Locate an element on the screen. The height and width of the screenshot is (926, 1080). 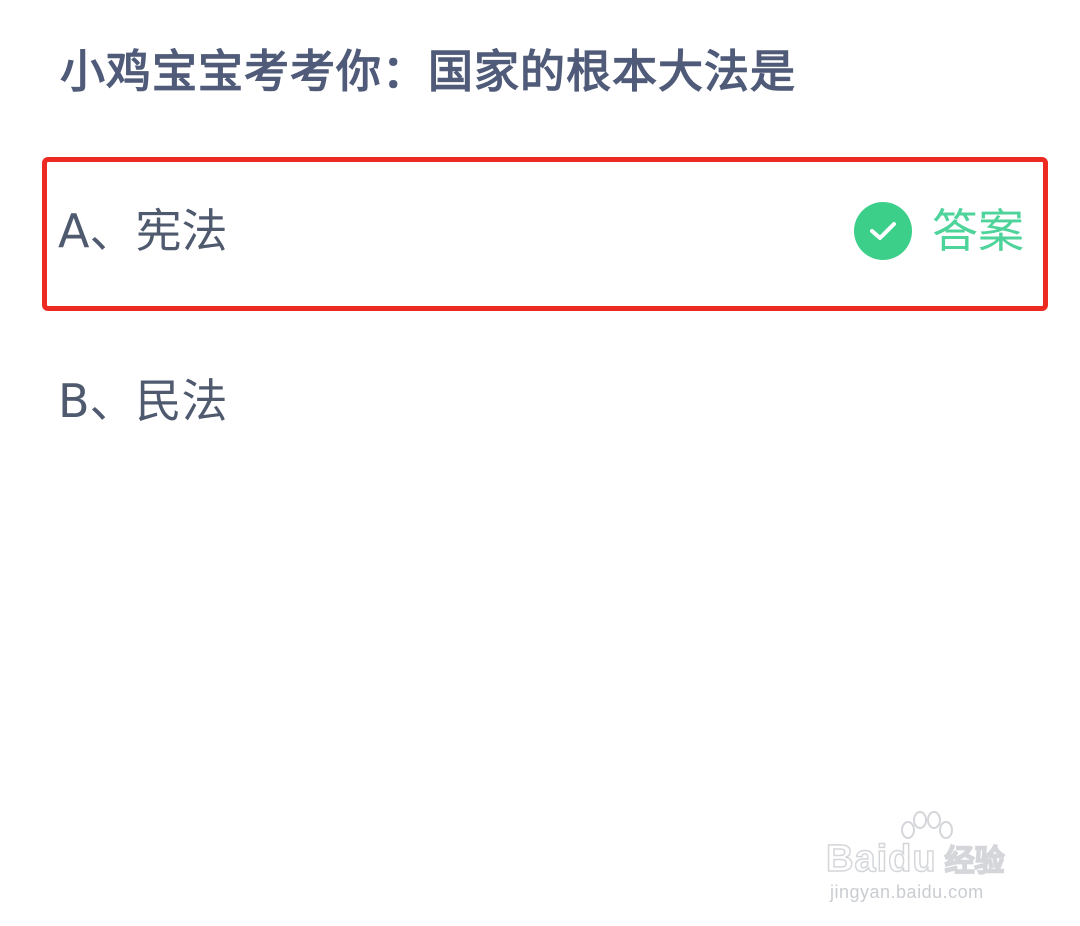
answer-tag: 答案 is located at coordinates (939, 231).